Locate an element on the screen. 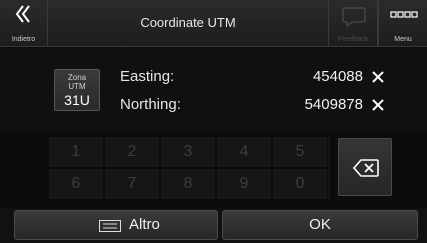  key-6: 6 is located at coordinates (76, 184).